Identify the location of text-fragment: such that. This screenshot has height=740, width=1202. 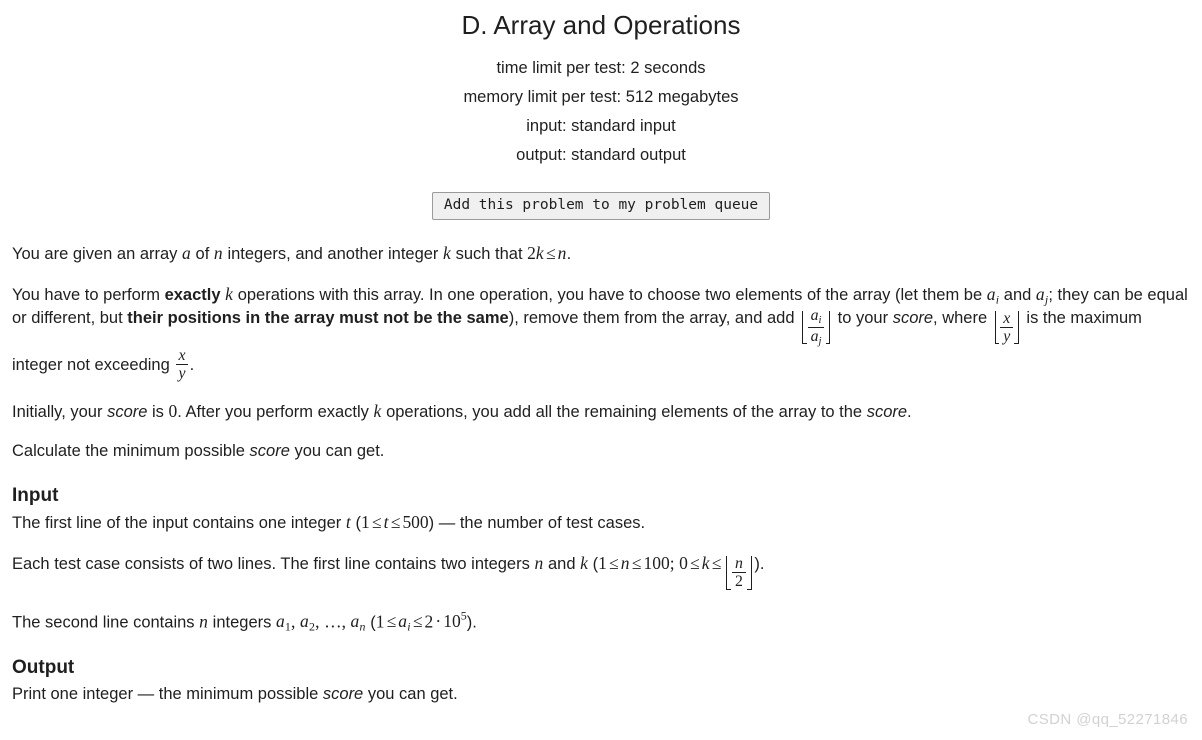
(489, 254).